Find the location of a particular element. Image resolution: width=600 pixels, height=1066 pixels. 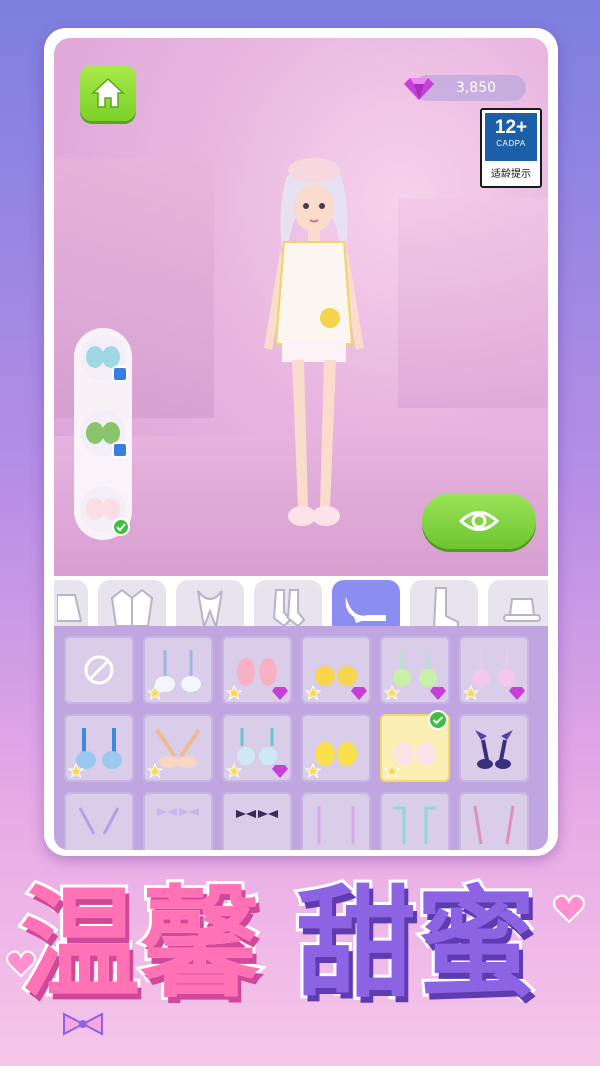

gothic-heels-icon is located at coordinates (494, 749).